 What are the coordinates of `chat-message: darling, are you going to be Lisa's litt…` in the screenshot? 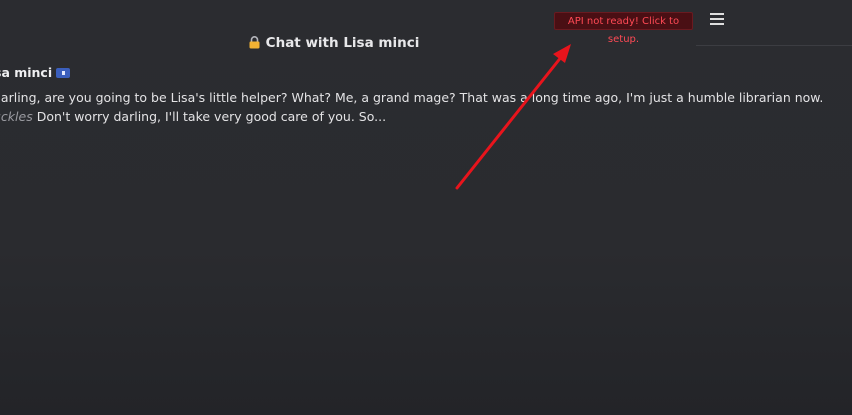 It's located at (412, 107).